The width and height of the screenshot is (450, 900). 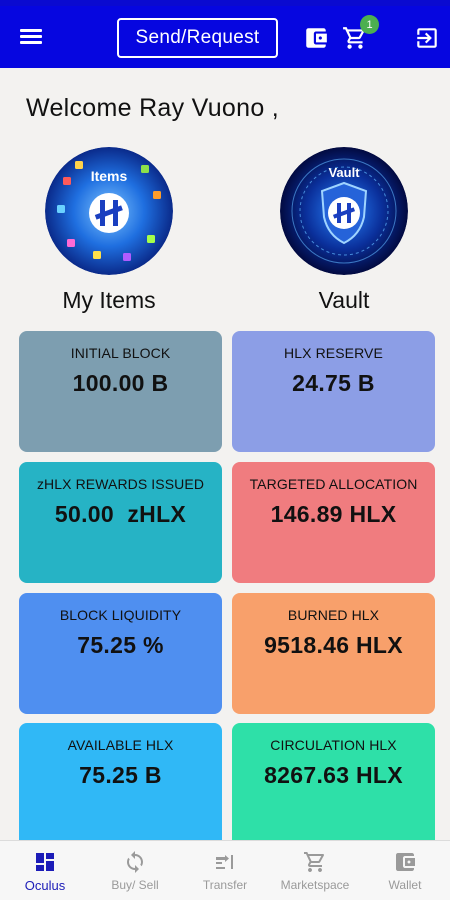 I want to click on stat-label: INITIAL BLOCK, so click(x=120, y=353).